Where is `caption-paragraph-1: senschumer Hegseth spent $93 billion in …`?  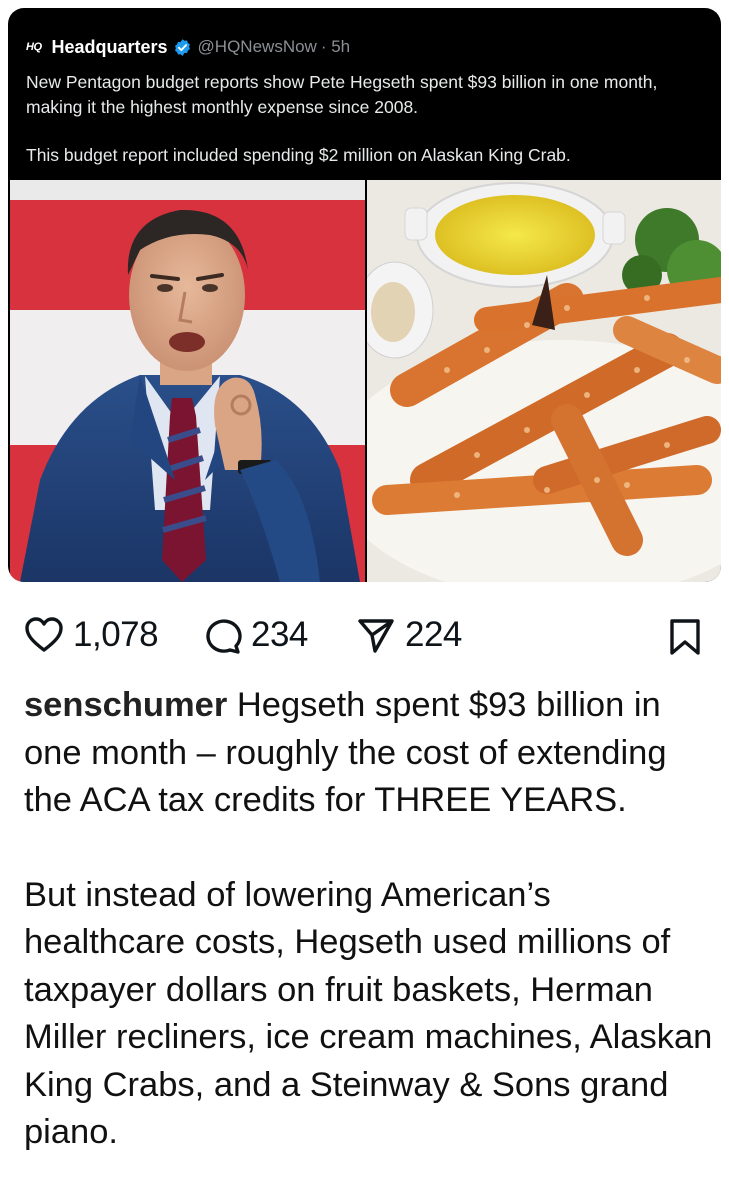 caption-paragraph-1: senschumer Hegseth spent $93 billion in … is located at coordinates (369, 753).